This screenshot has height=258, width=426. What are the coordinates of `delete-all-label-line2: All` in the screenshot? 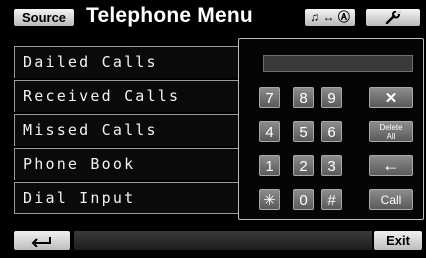 It's located at (391, 136).